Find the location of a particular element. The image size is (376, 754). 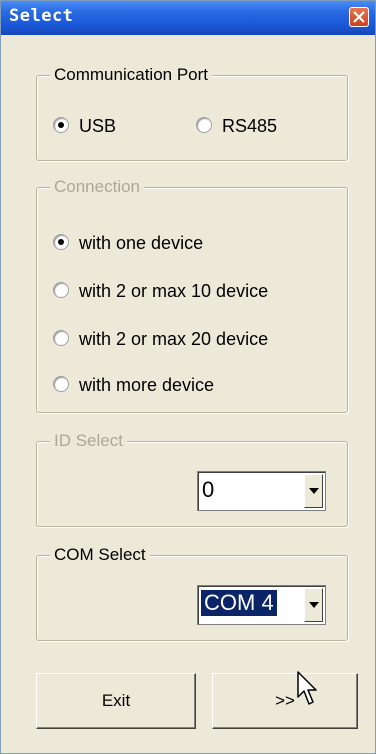

title-bar: Select is located at coordinates (188, 18).